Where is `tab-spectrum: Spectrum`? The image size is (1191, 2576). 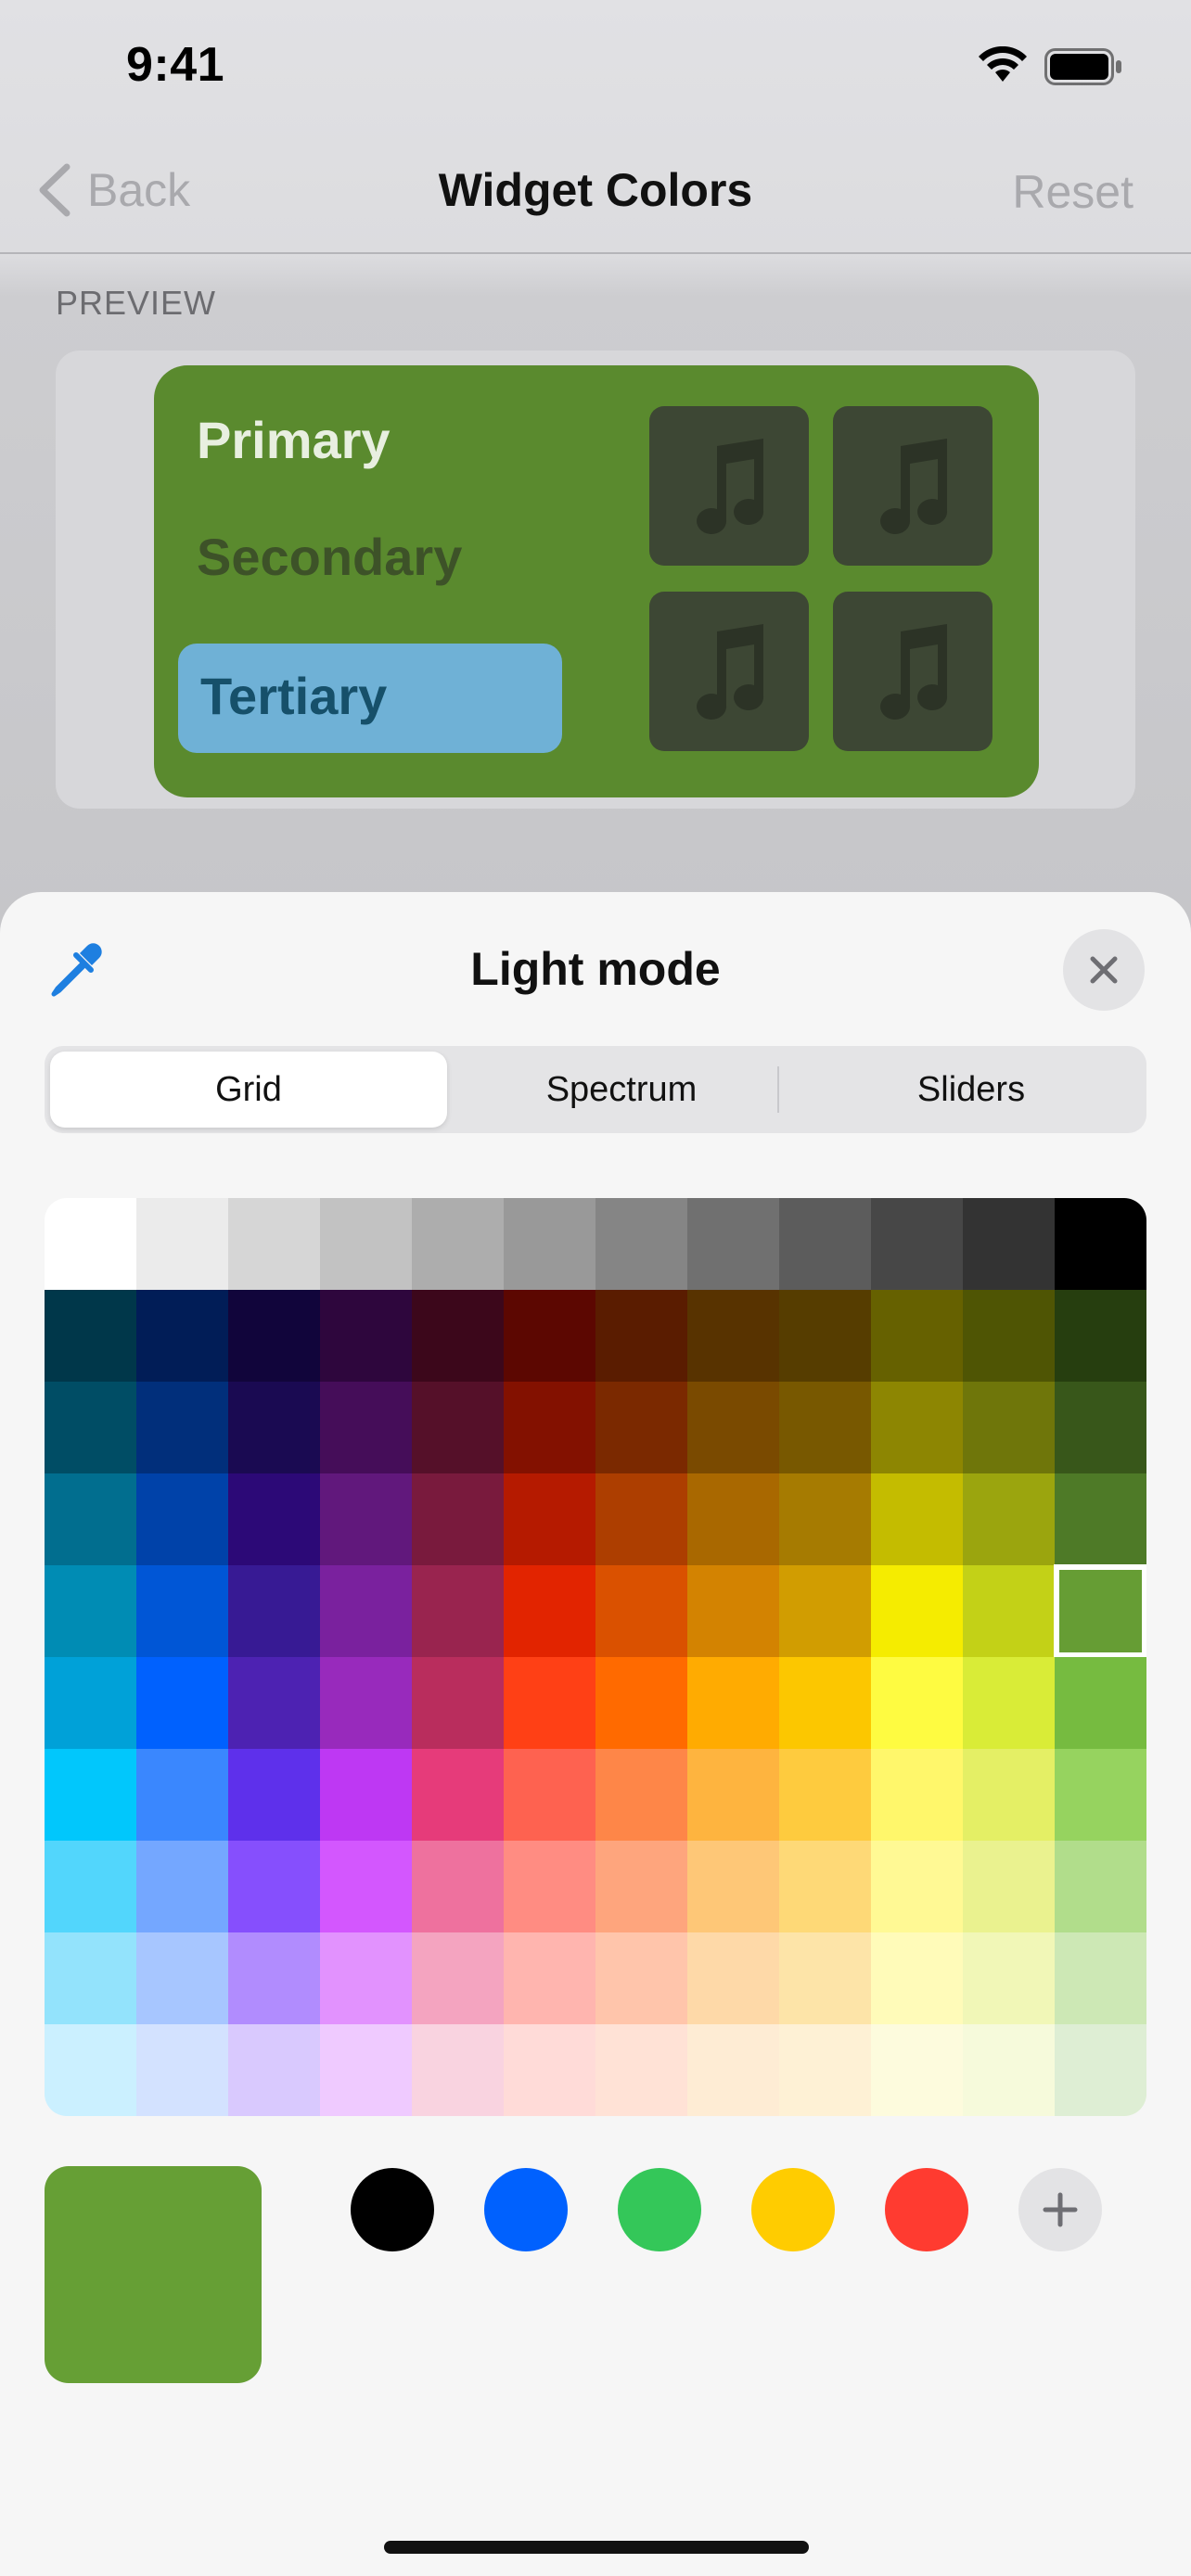 tab-spectrum: Spectrum is located at coordinates (621, 1090).